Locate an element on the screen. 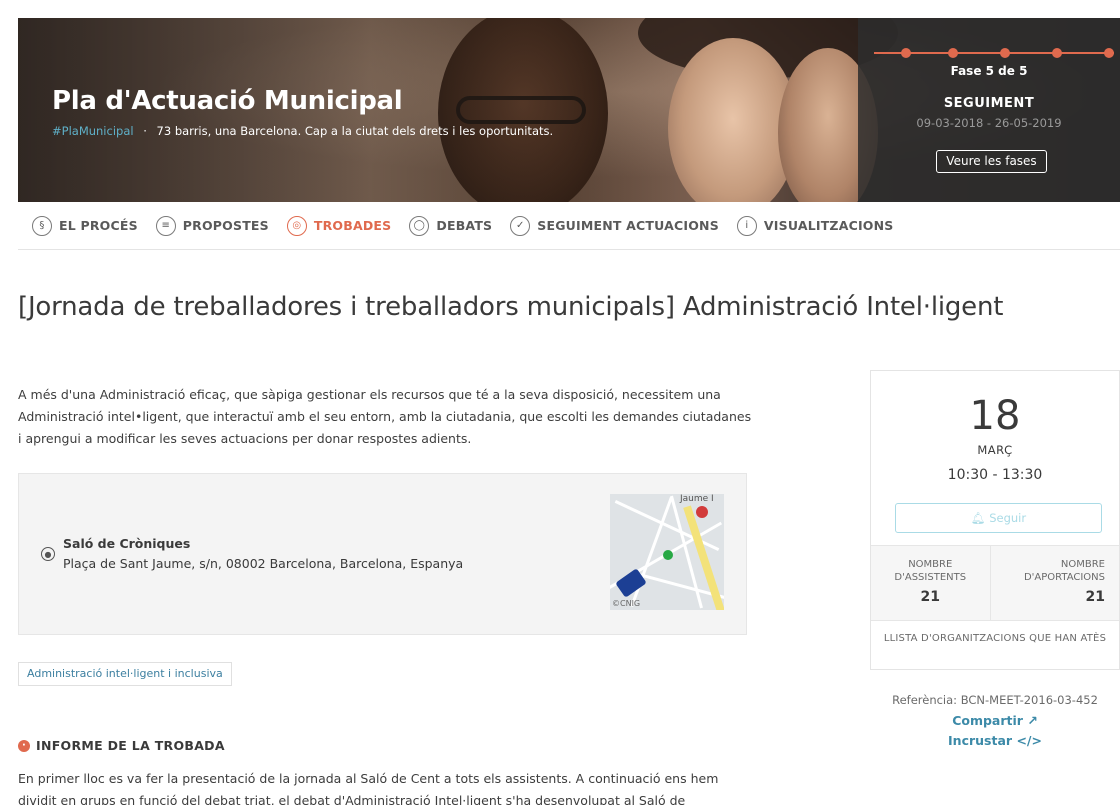 The height and width of the screenshot is (805, 1120). contributions-value: 21 is located at coordinates (1095, 597).